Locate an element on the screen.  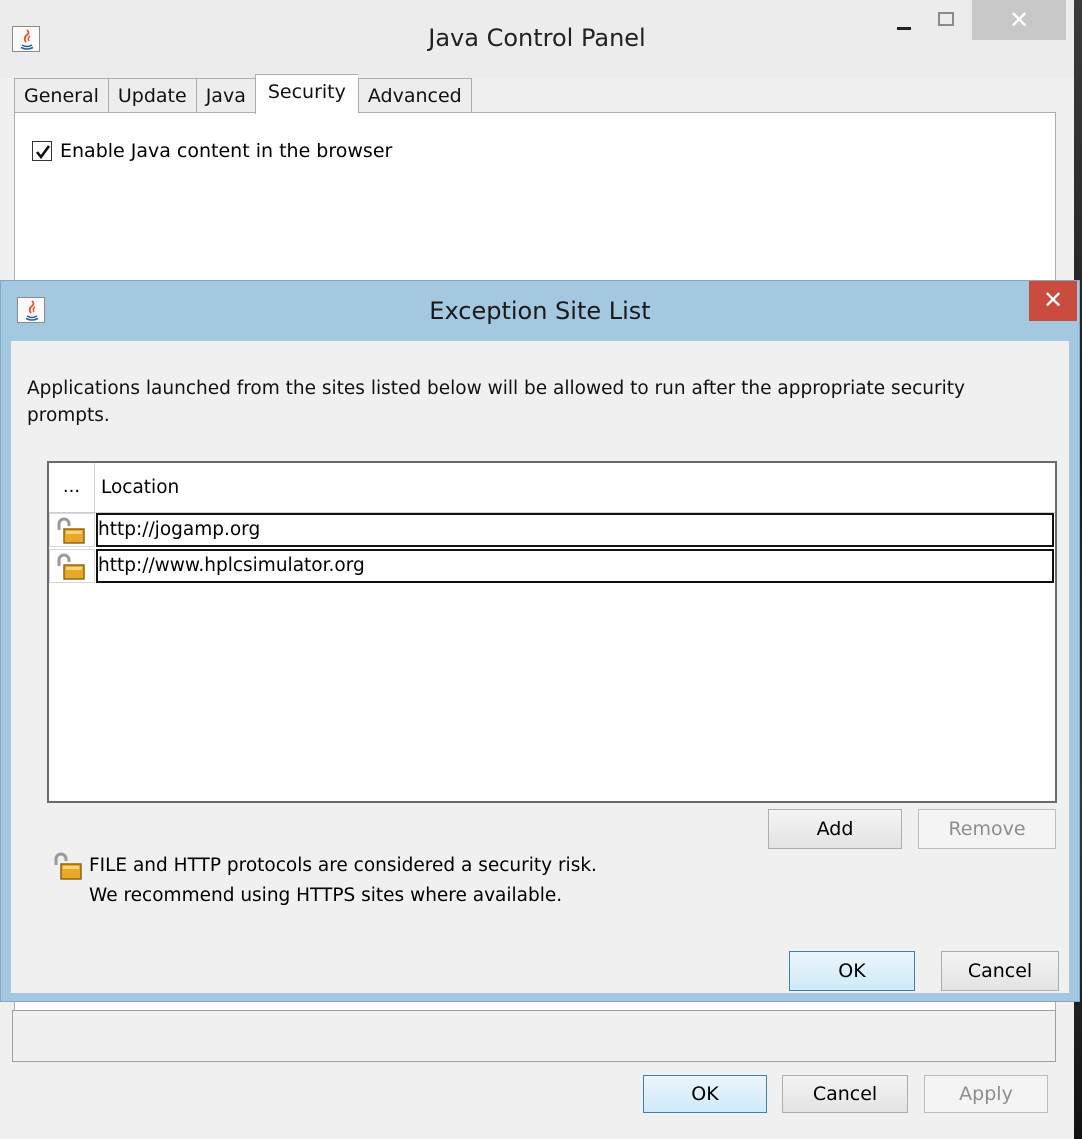
location-cell: http://jogamp.org is located at coordinates (575, 530).